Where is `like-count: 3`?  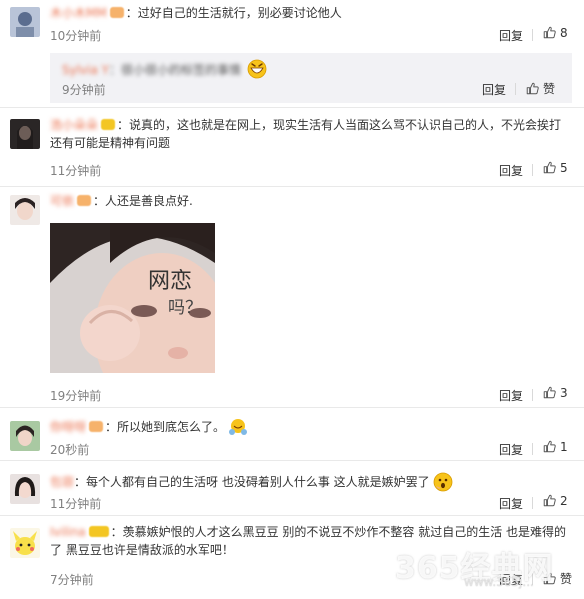
like-count: 3 is located at coordinates (564, 393).